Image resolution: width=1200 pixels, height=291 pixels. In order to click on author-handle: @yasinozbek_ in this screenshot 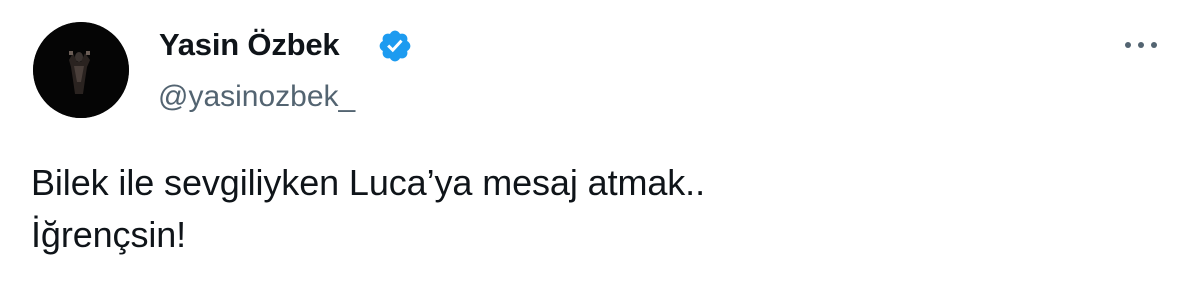, I will do `click(256, 97)`.